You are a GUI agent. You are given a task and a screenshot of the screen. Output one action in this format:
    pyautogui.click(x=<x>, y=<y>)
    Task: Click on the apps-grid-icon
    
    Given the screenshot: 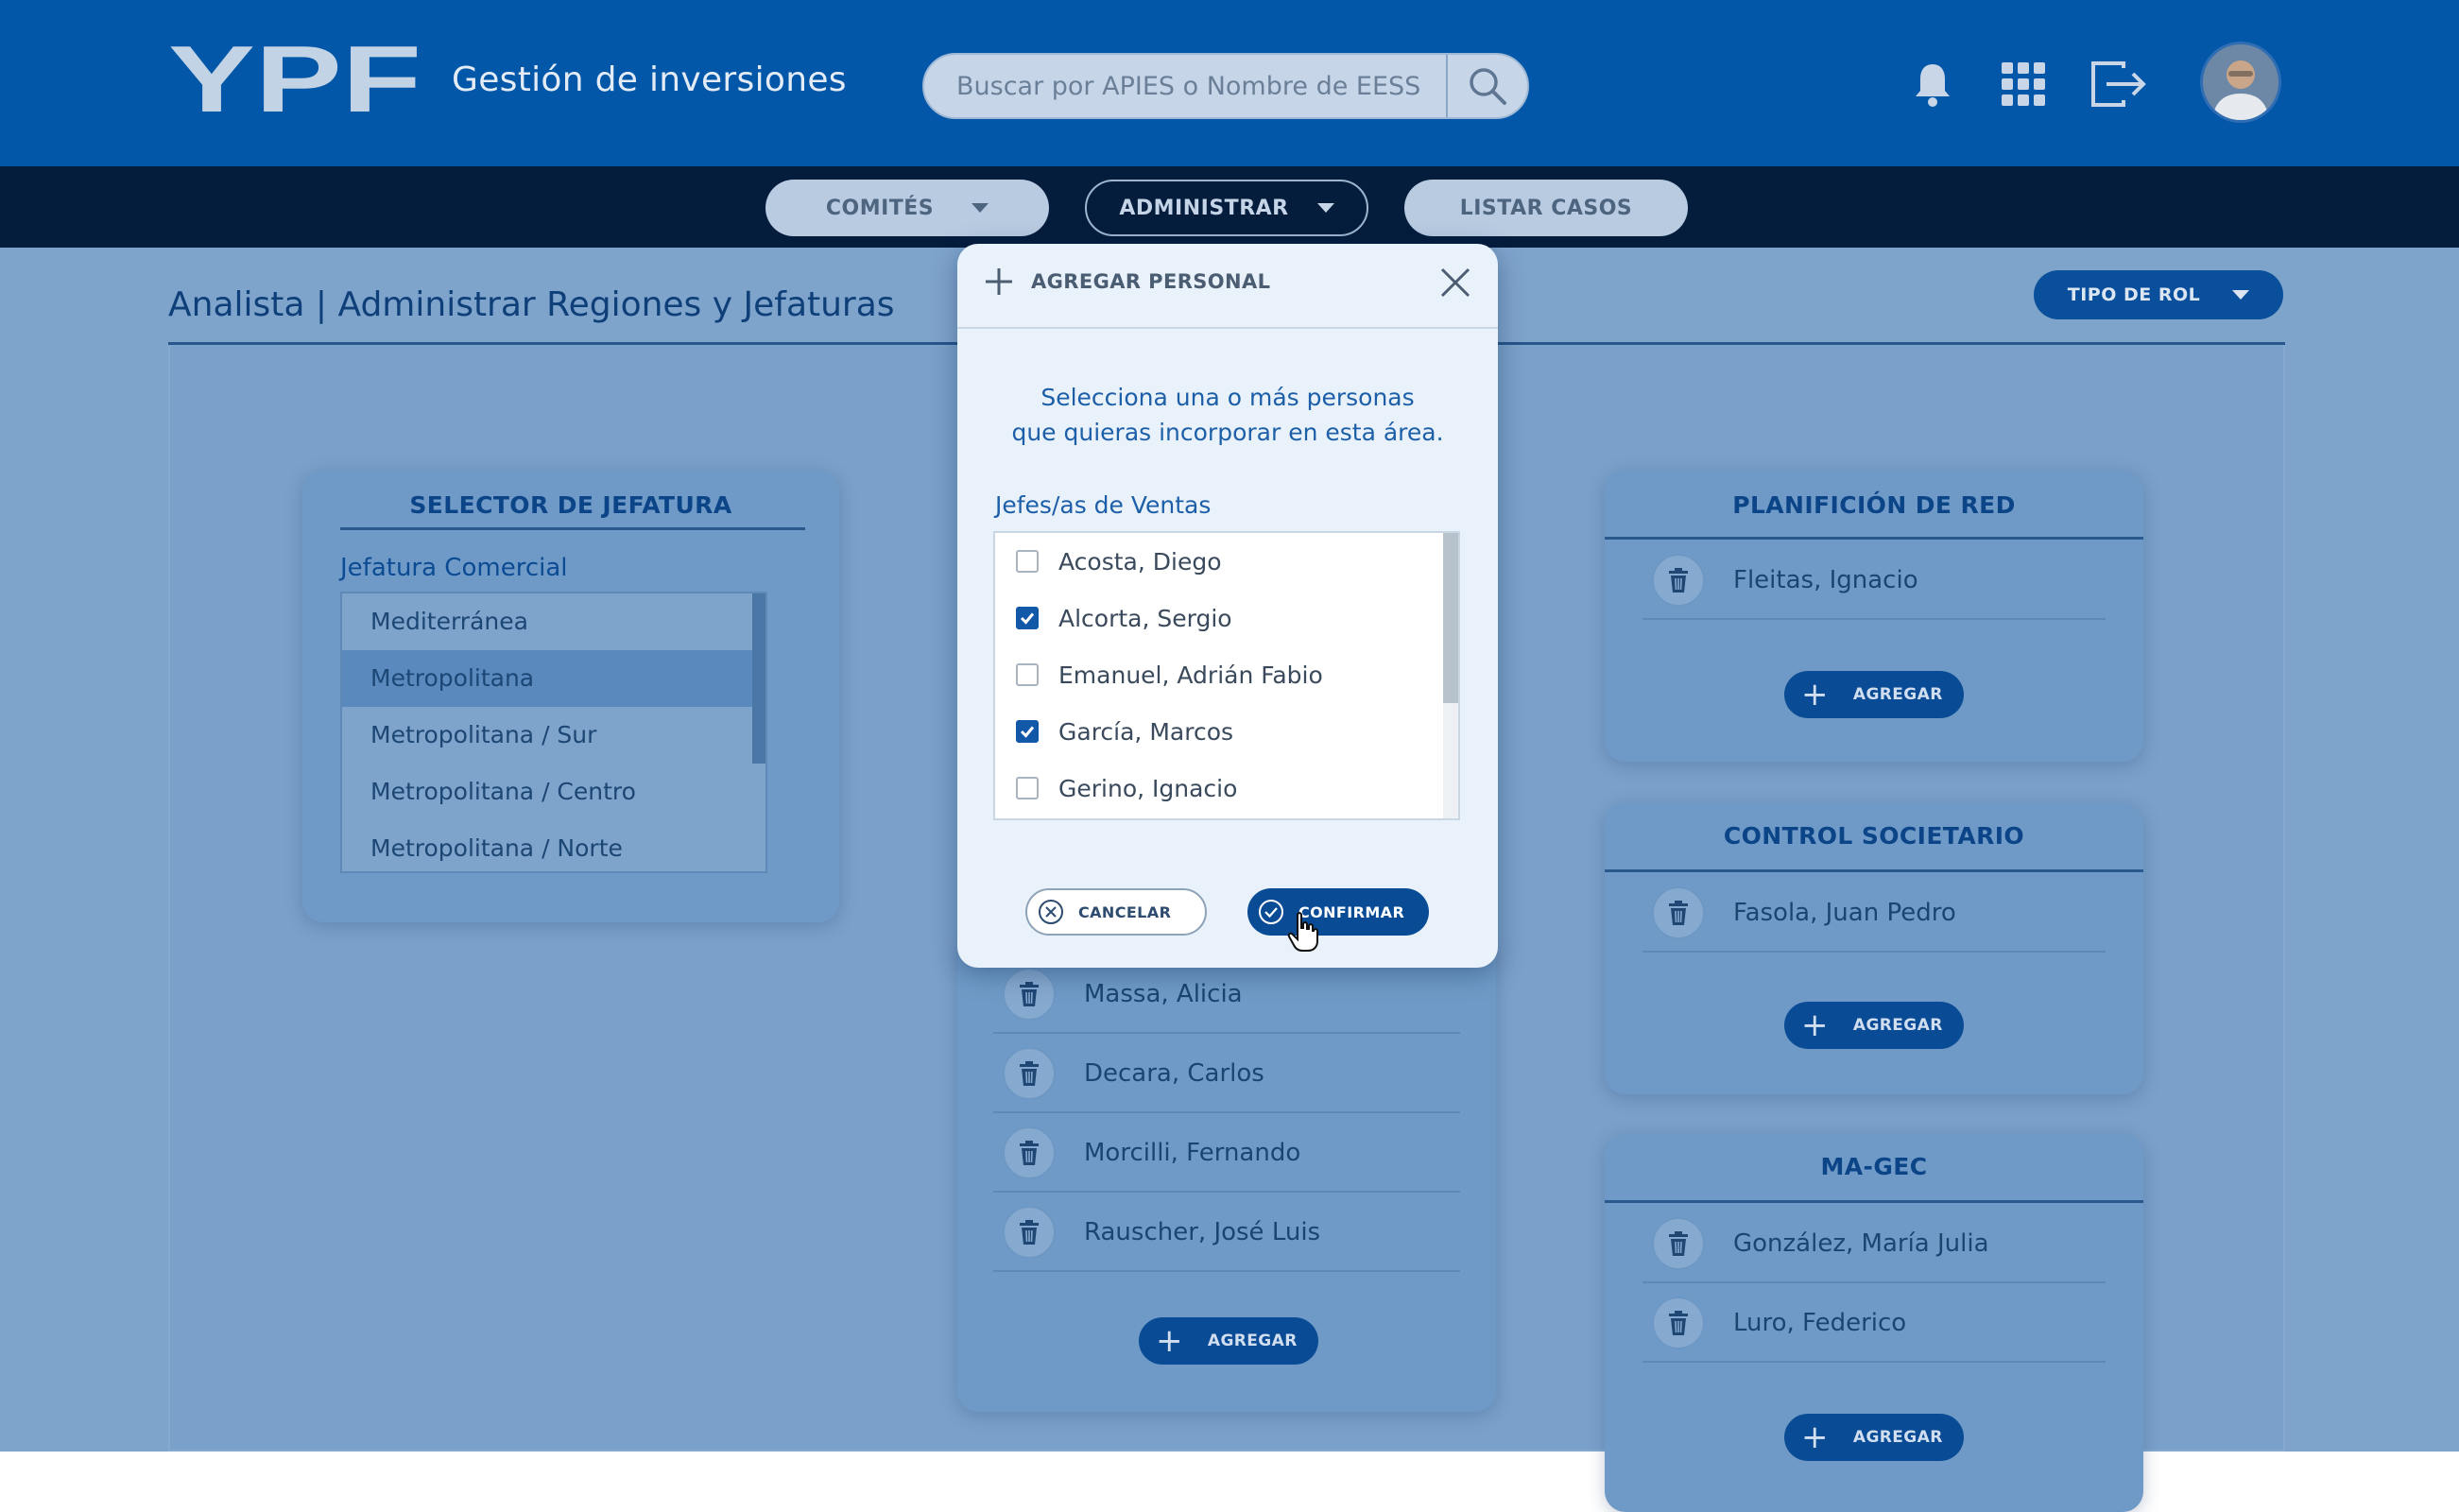 What is the action you would take?
    pyautogui.click(x=2023, y=84)
    